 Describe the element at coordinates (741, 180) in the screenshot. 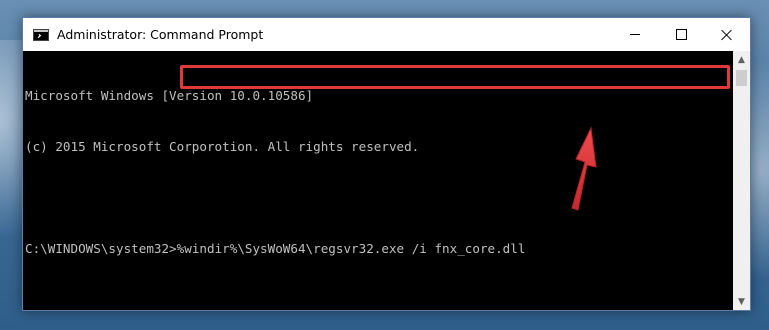

I see `vertical-scrollbar: ▲ ▼` at that location.